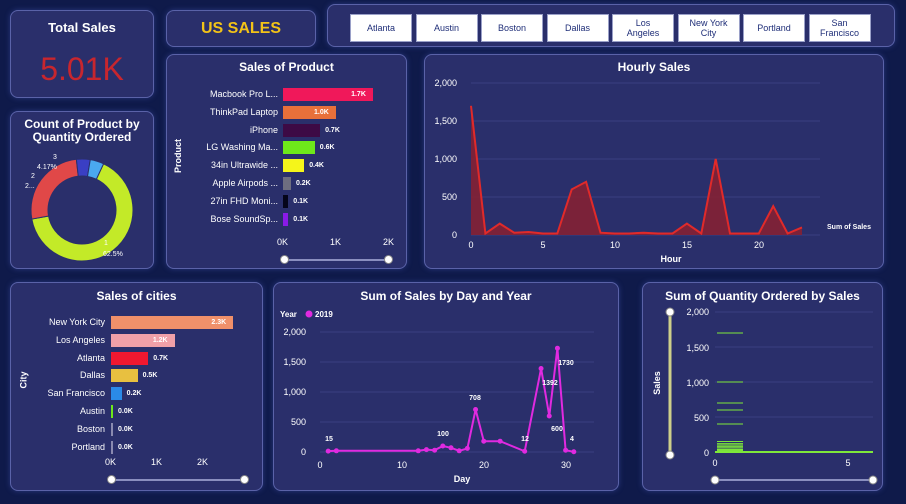 The width and height of the screenshot is (906, 504). I want to click on city-slider-handle-left, so click(111, 479).